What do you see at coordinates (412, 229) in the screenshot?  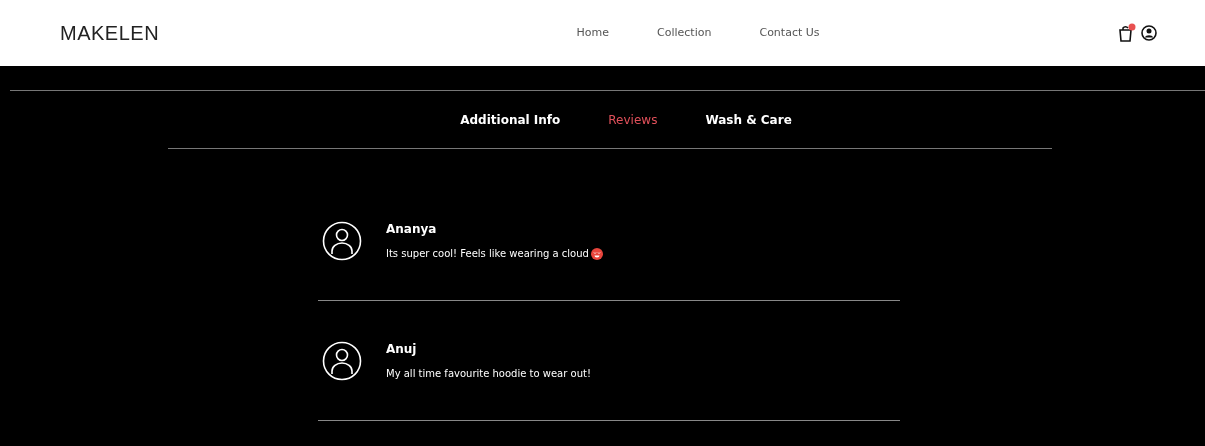 I see `reviewer-name: Ananya` at bounding box center [412, 229].